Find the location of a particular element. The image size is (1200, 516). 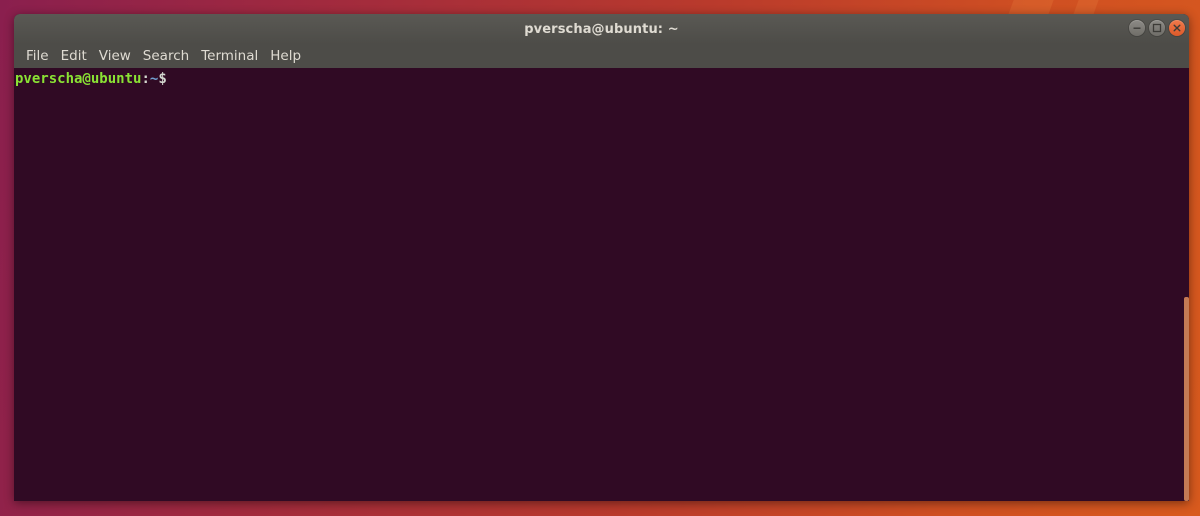

menu-file: File is located at coordinates (37, 56).